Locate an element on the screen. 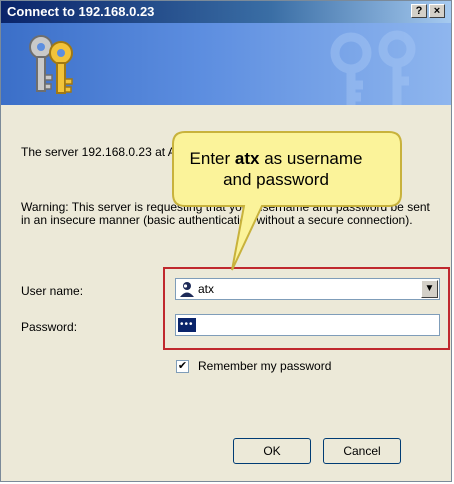  callout-text: Enter atx as username and password is located at coordinates (276, 169).